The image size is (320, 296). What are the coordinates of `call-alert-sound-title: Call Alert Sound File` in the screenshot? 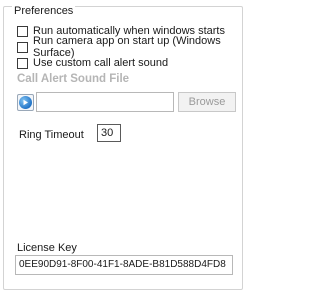 It's located at (73, 79).